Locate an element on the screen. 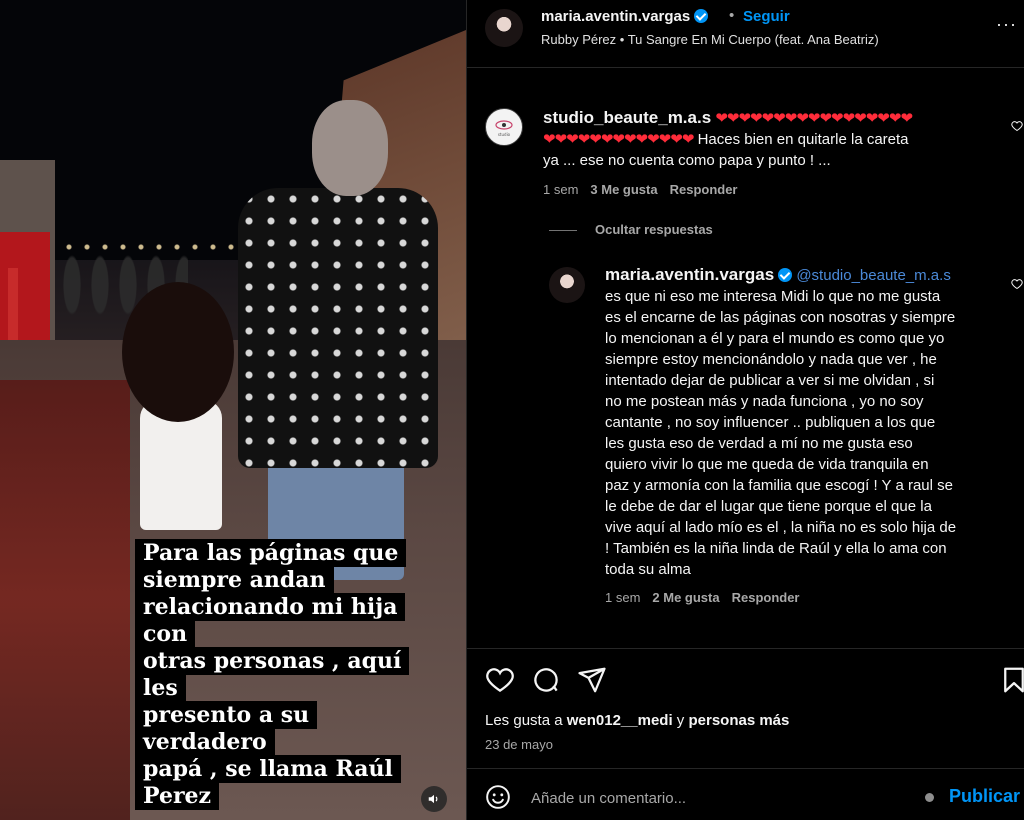  hearts-line-2: ❤❤❤❤❤❤❤❤❤❤❤❤❤ is located at coordinates (618, 139).